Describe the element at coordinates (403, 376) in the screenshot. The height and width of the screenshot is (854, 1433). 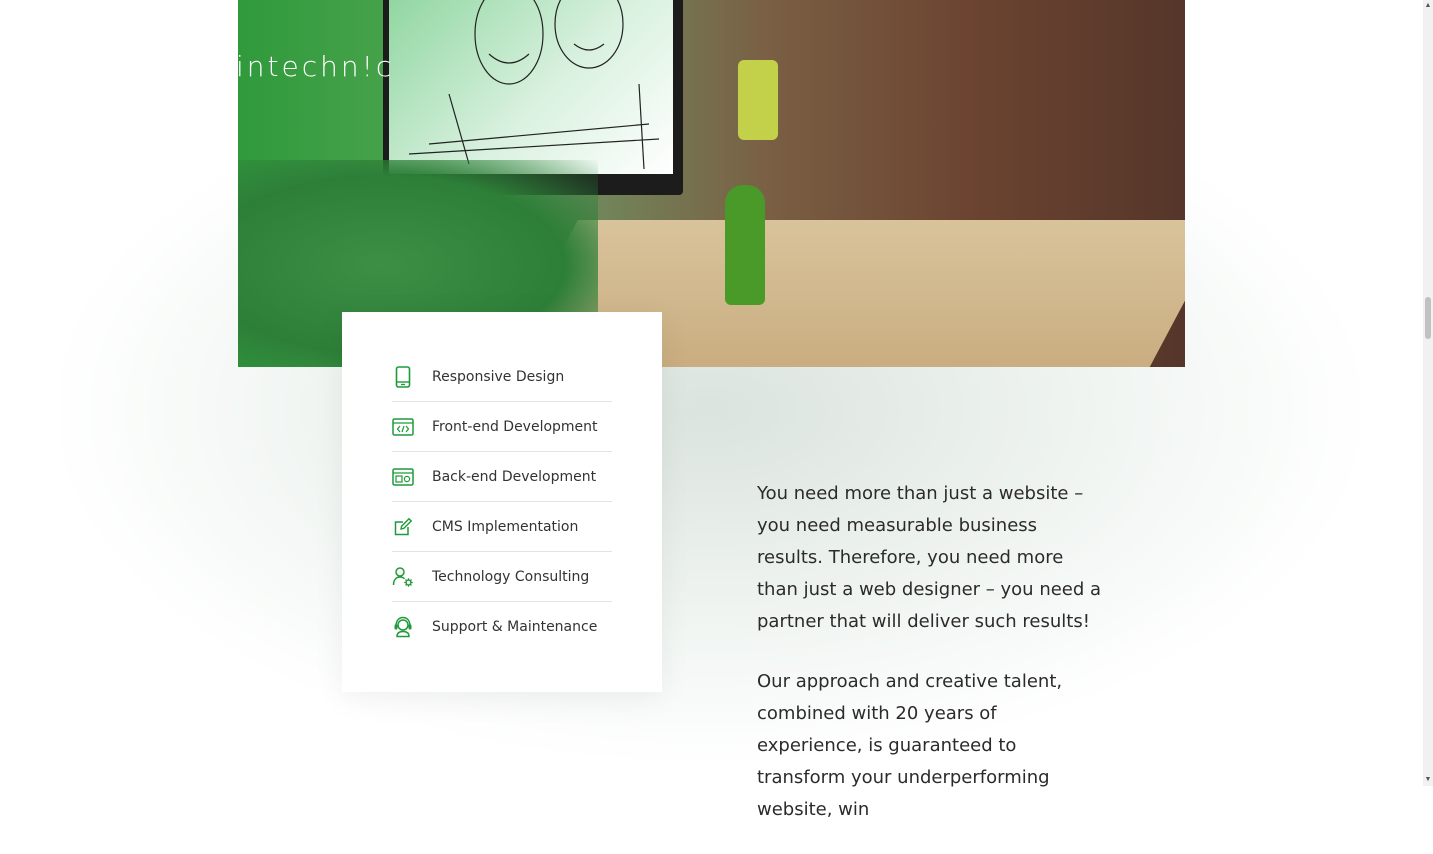
I see `mobile-device-icon` at that location.